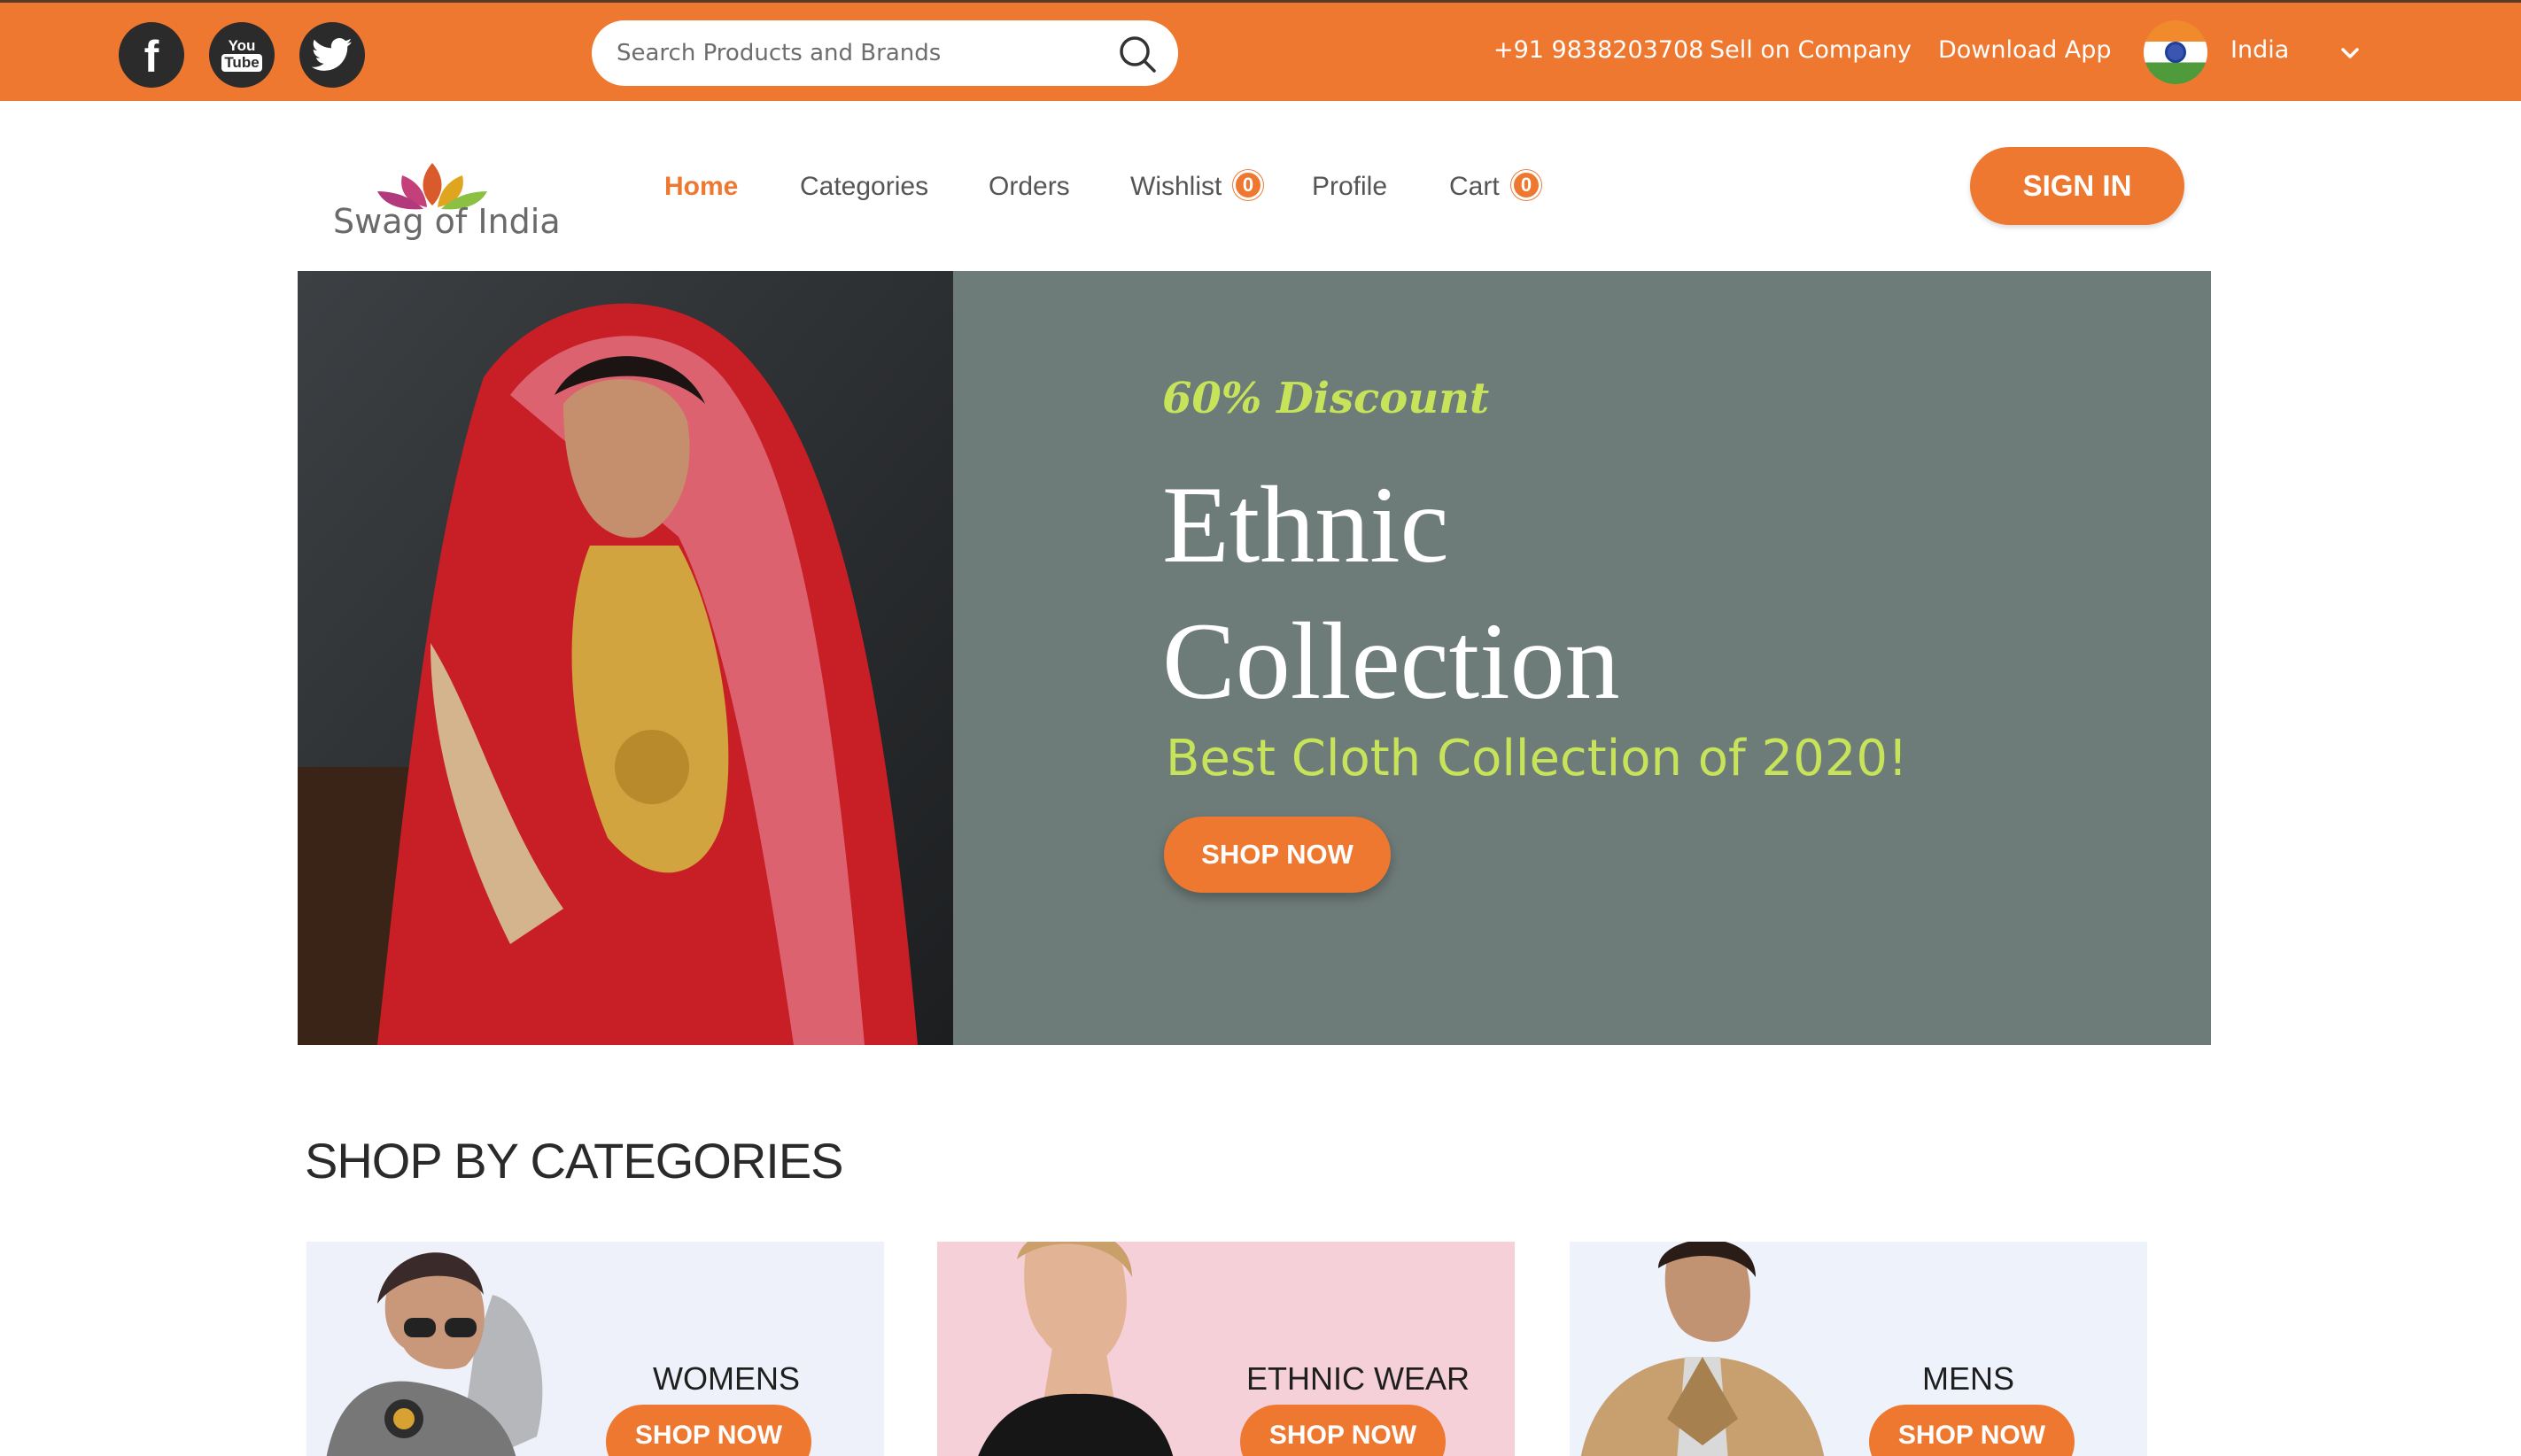  What do you see at coordinates (1702, 1349) in the screenshot?
I see `mens-model-image` at bounding box center [1702, 1349].